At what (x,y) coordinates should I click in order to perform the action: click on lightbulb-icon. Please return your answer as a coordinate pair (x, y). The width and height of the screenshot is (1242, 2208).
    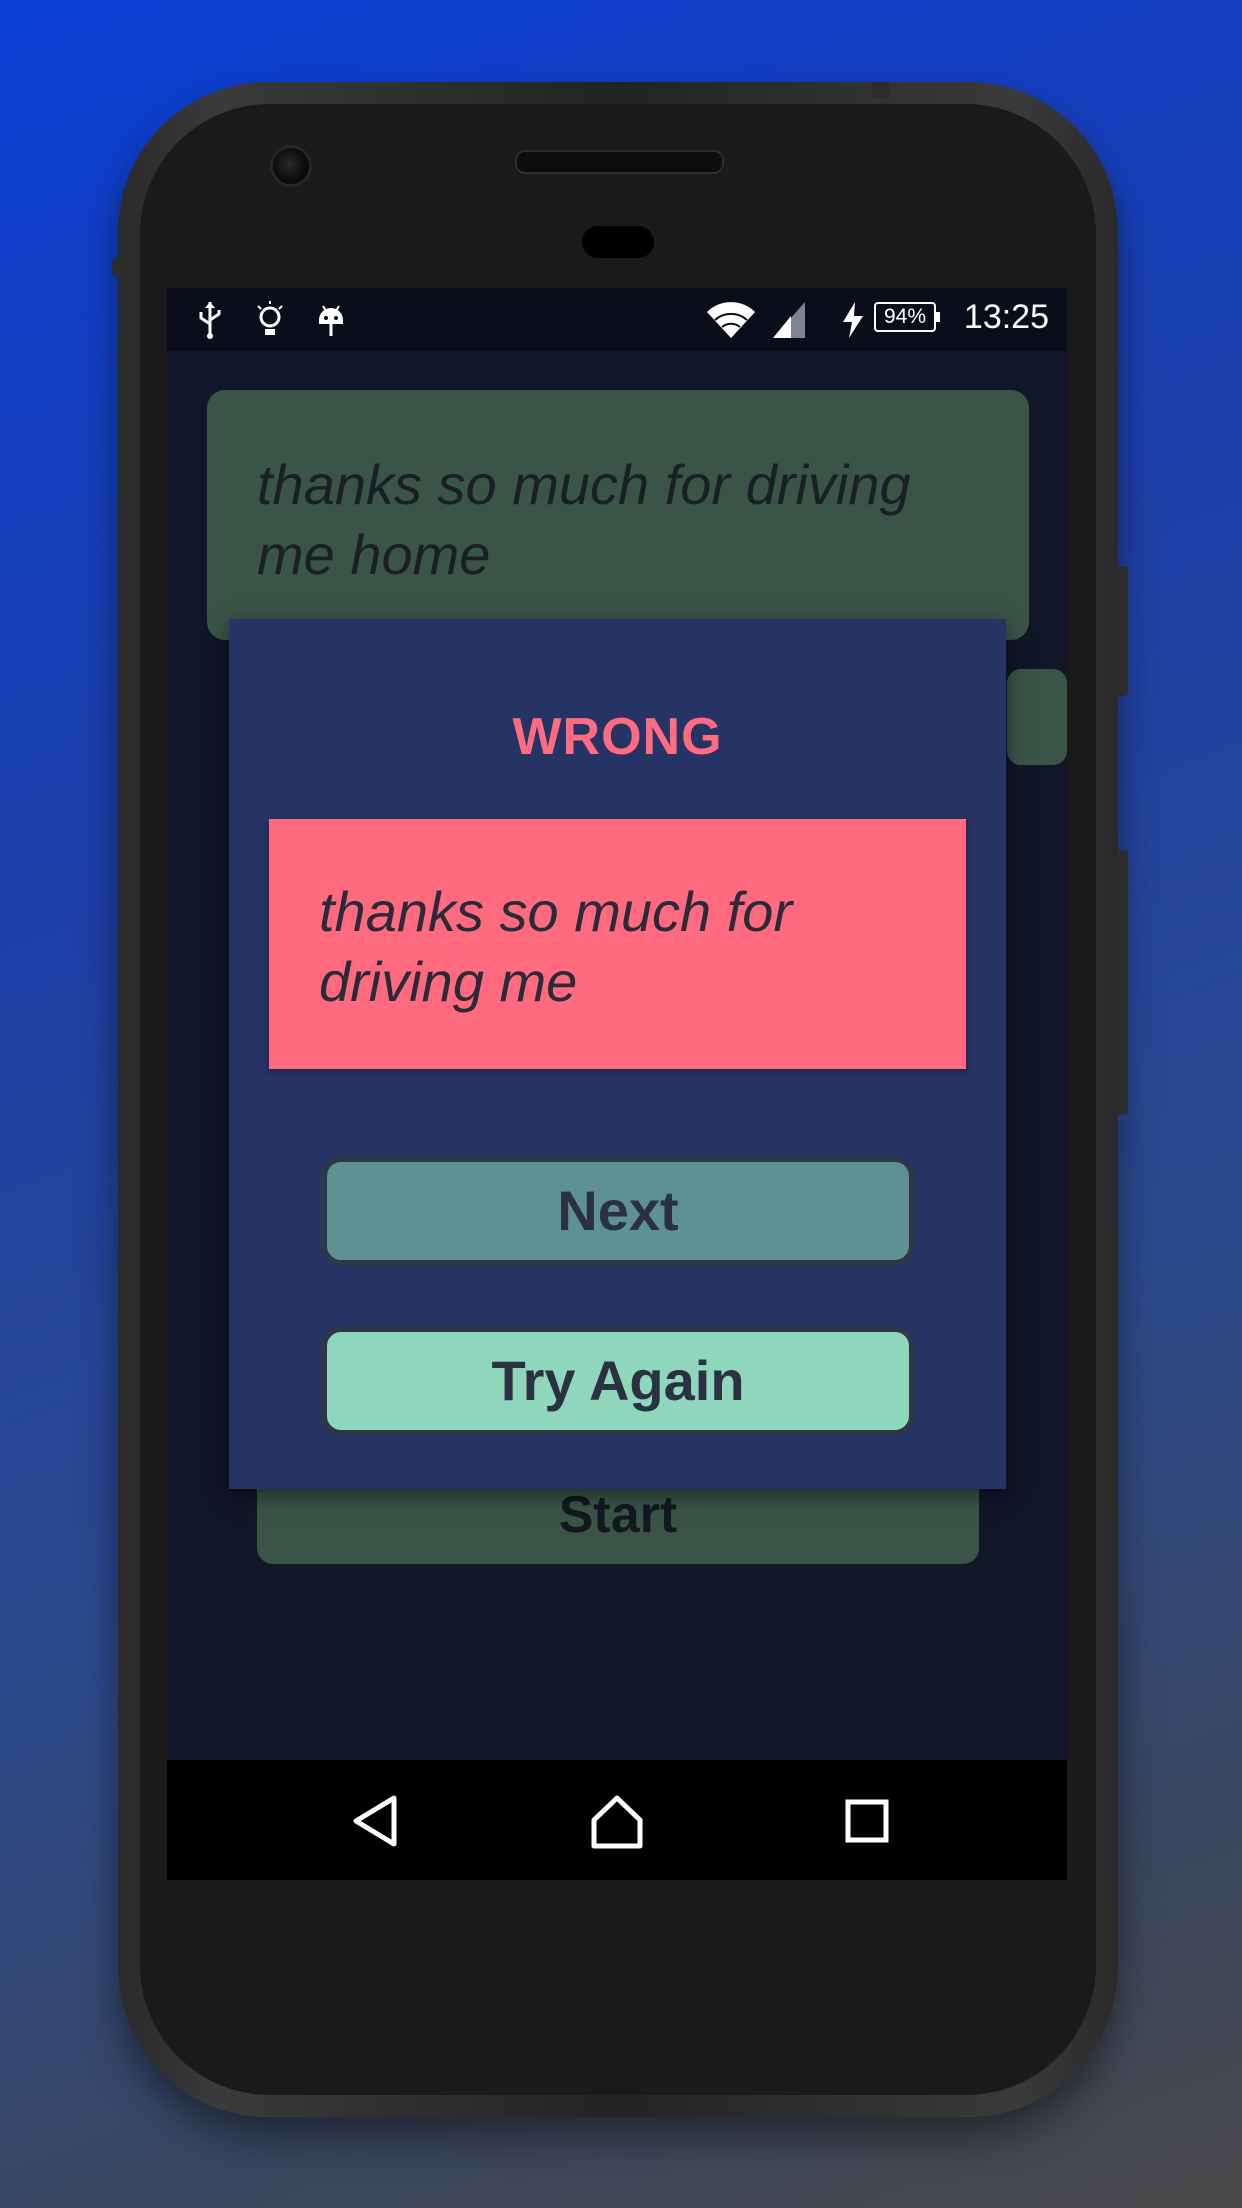
    Looking at the image, I should click on (270, 322).